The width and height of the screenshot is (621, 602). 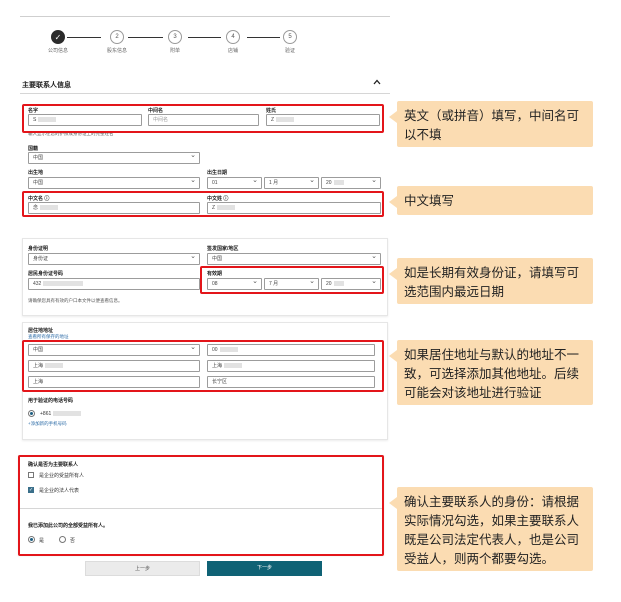 I want to click on step-label: 股东信息, so click(x=116, y=51).